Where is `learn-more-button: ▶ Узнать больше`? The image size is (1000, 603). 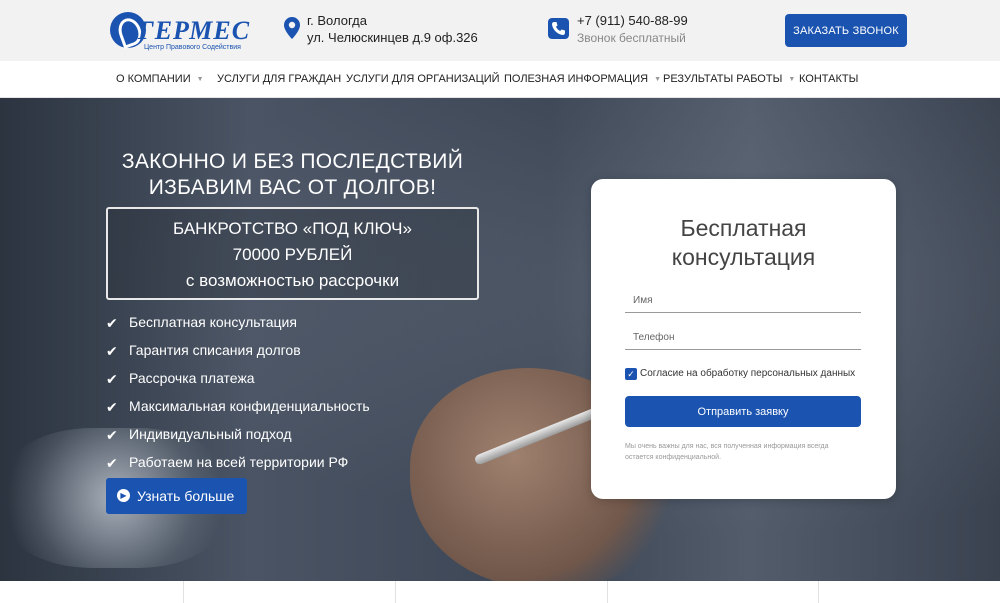 learn-more-button: ▶ Узнать больше is located at coordinates (176, 496).